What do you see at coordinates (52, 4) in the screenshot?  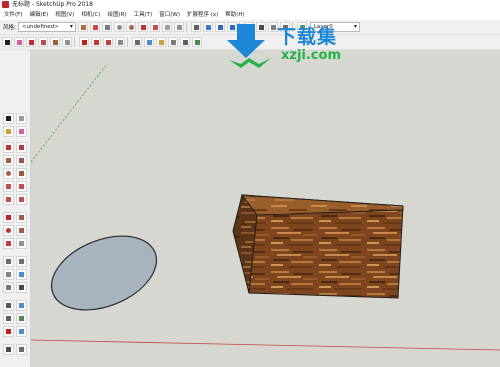 I see `window-title: 无标题 - SketchUp Pro 2018` at bounding box center [52, 4].